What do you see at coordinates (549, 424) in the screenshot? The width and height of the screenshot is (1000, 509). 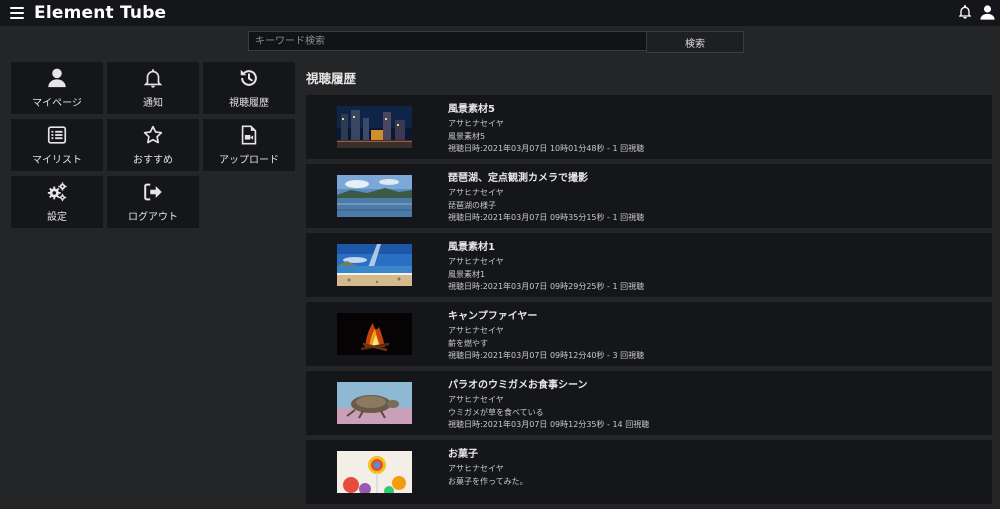 I see `watch-info: 視聴日時:2021年03月07日 09時12分35秒 - 14 回視聴` at bounding box center [549, 424].